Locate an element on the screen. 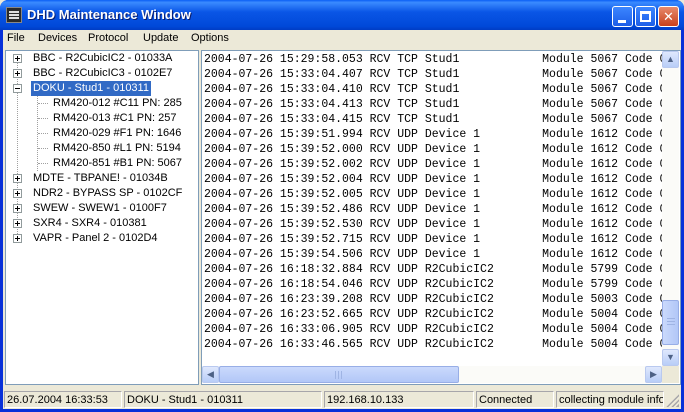 The image size is (684, 412). status-ip: 192.168.10.133 is located at coordinates (399, 399).